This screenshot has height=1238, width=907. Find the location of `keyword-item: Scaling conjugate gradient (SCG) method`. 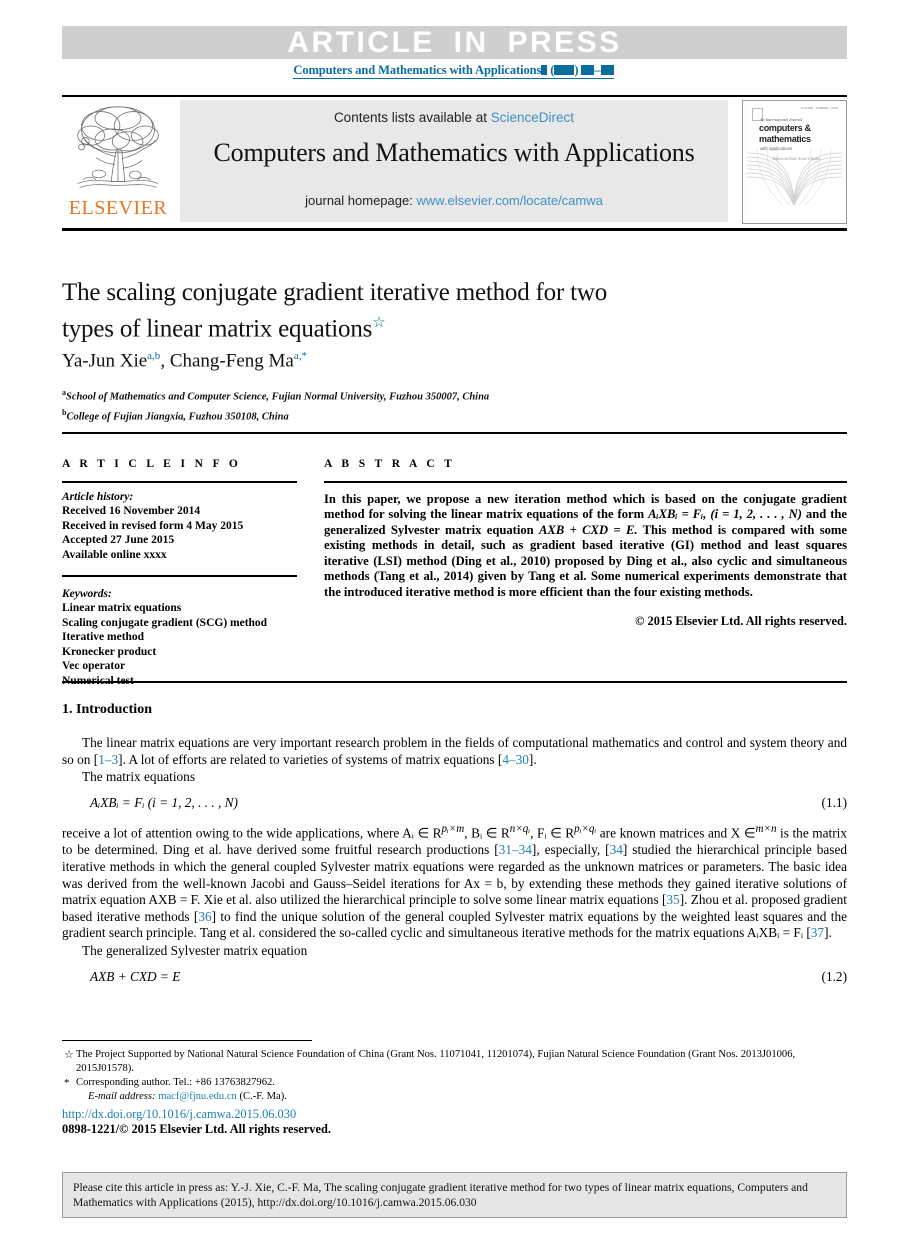

keyword-item: Scaling conjugate gradient (SCG) method is located at coordinates (165, 622).